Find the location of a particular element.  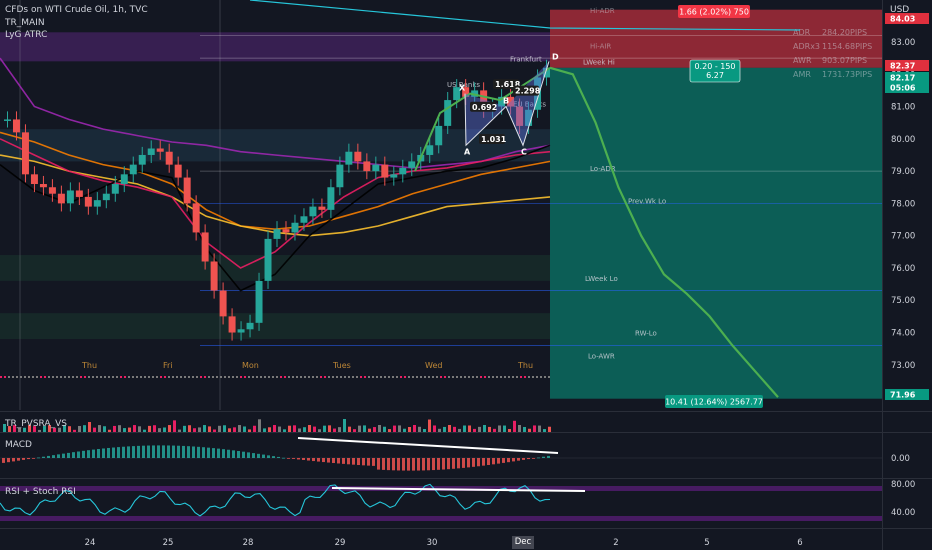

stats-row-value: 903.07PIPS is located at coordinates (844, 60).